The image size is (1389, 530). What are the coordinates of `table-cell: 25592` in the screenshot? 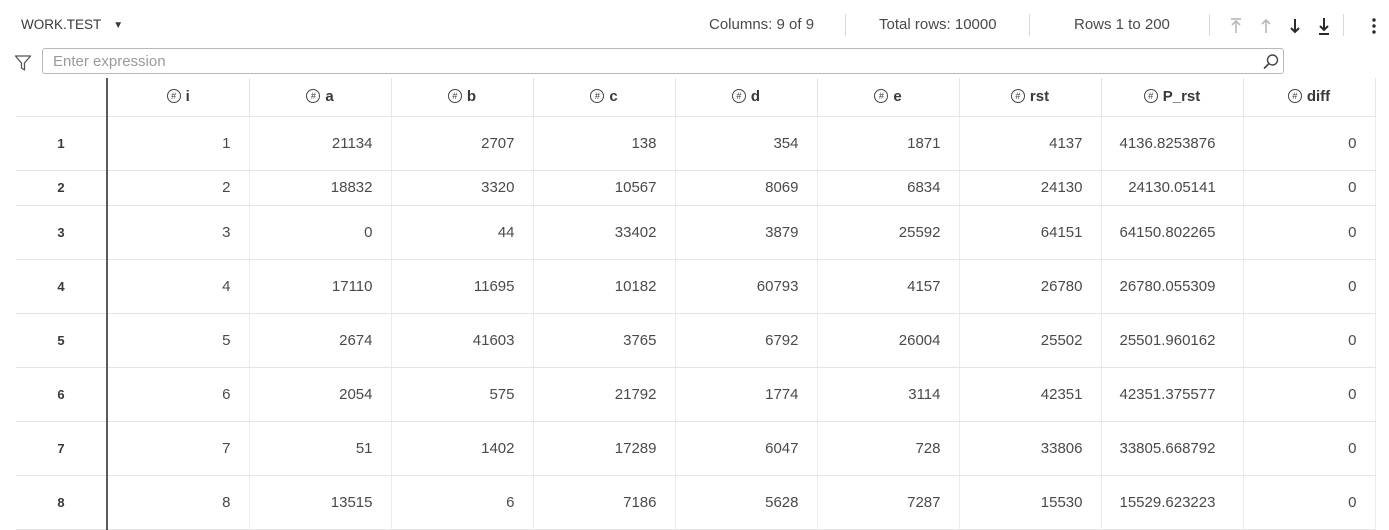 It's located at (888, 232).